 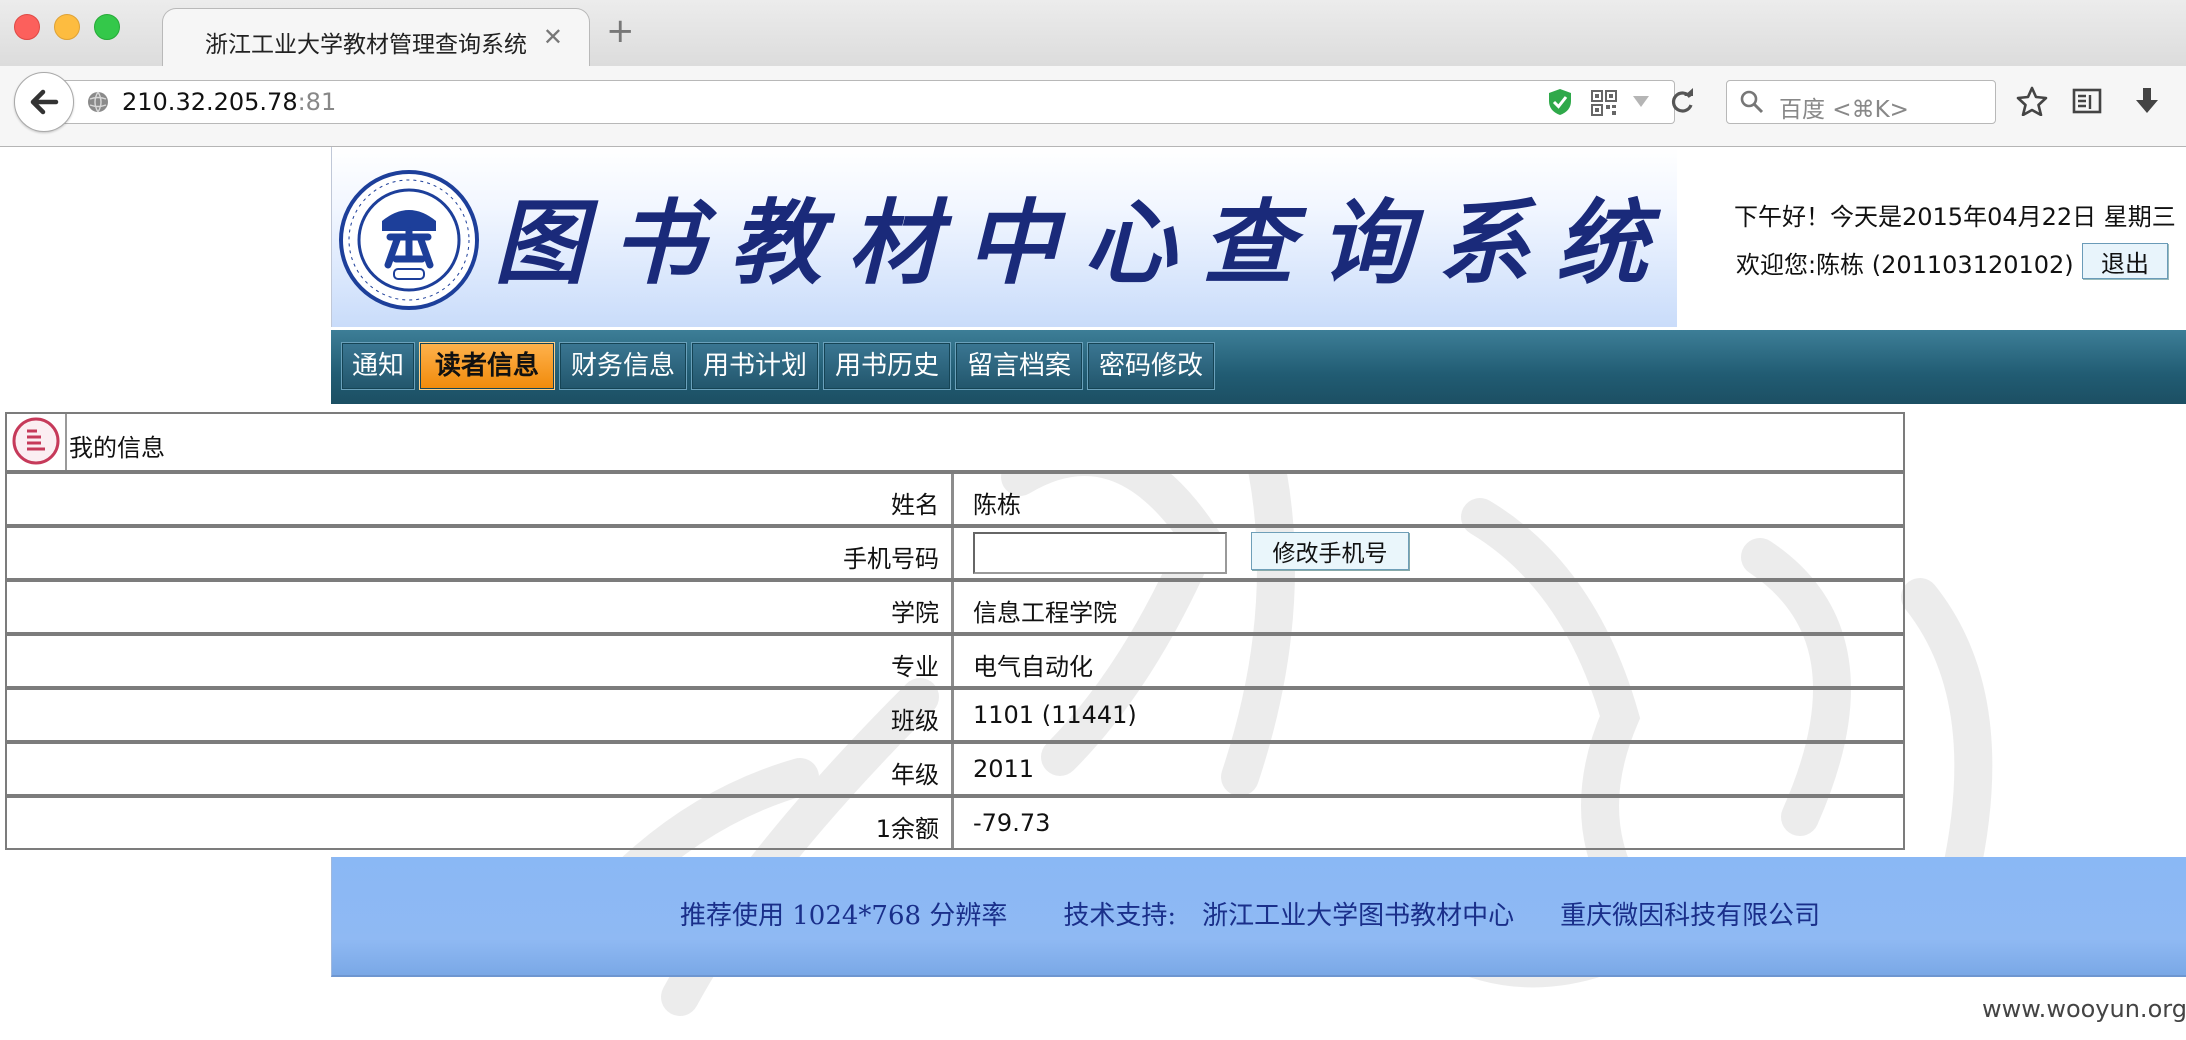 I want to click on phone-input, so click(x=1100, y=553).